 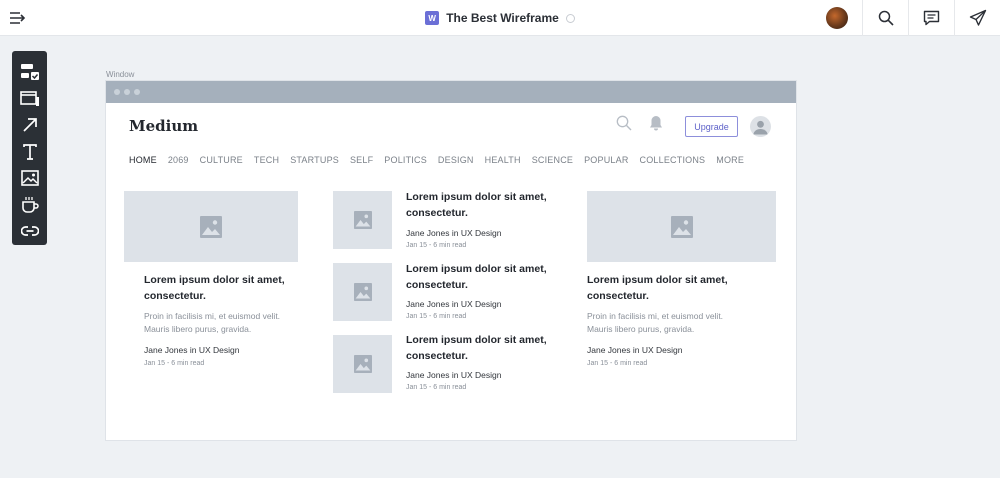 I want to click on menu-collapse-icon, so click(x=18, y=18).